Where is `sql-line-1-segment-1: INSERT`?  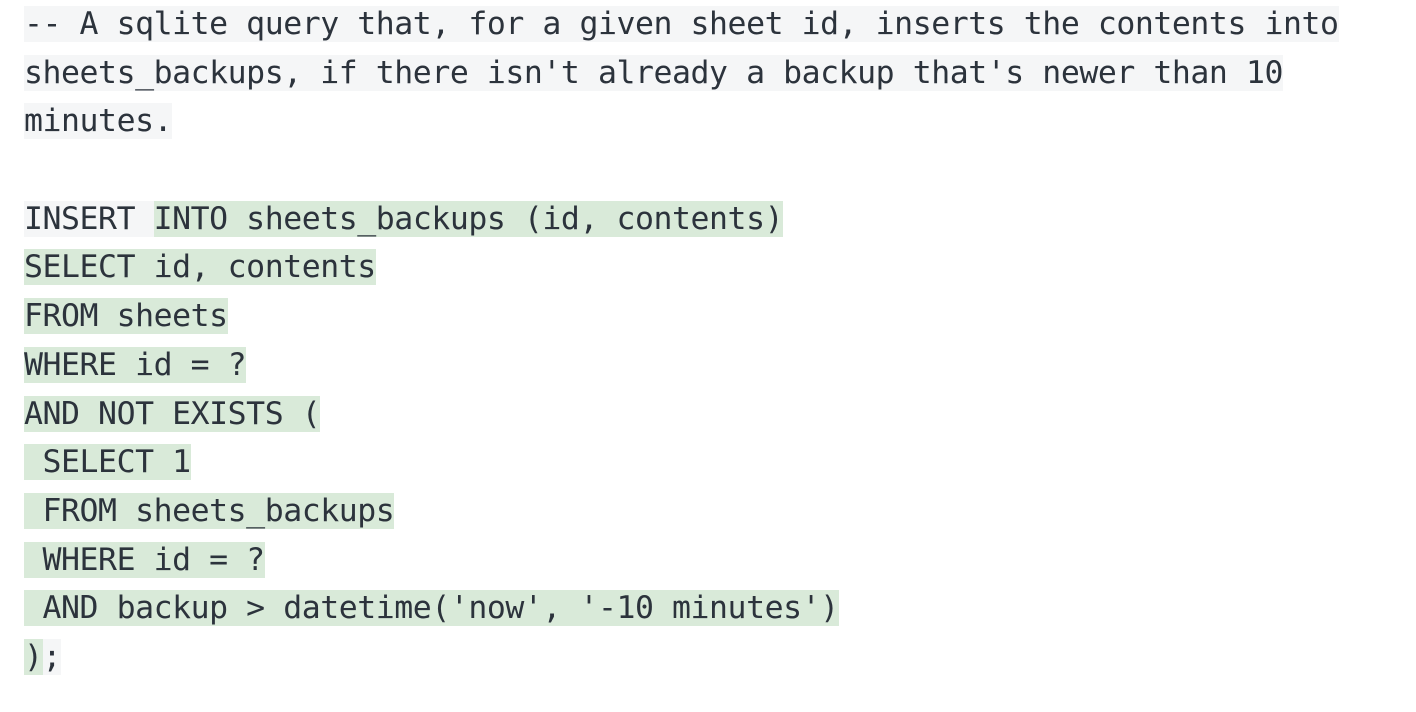 sql-line-1-segment-1: INSERT is located at coordinates (89, 218).